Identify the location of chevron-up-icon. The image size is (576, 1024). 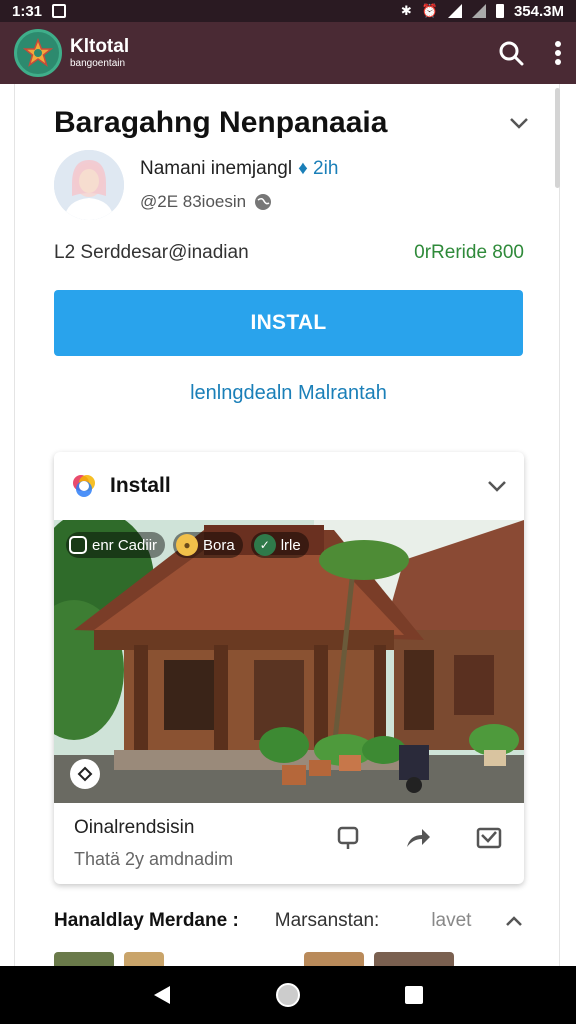
(514, 921).